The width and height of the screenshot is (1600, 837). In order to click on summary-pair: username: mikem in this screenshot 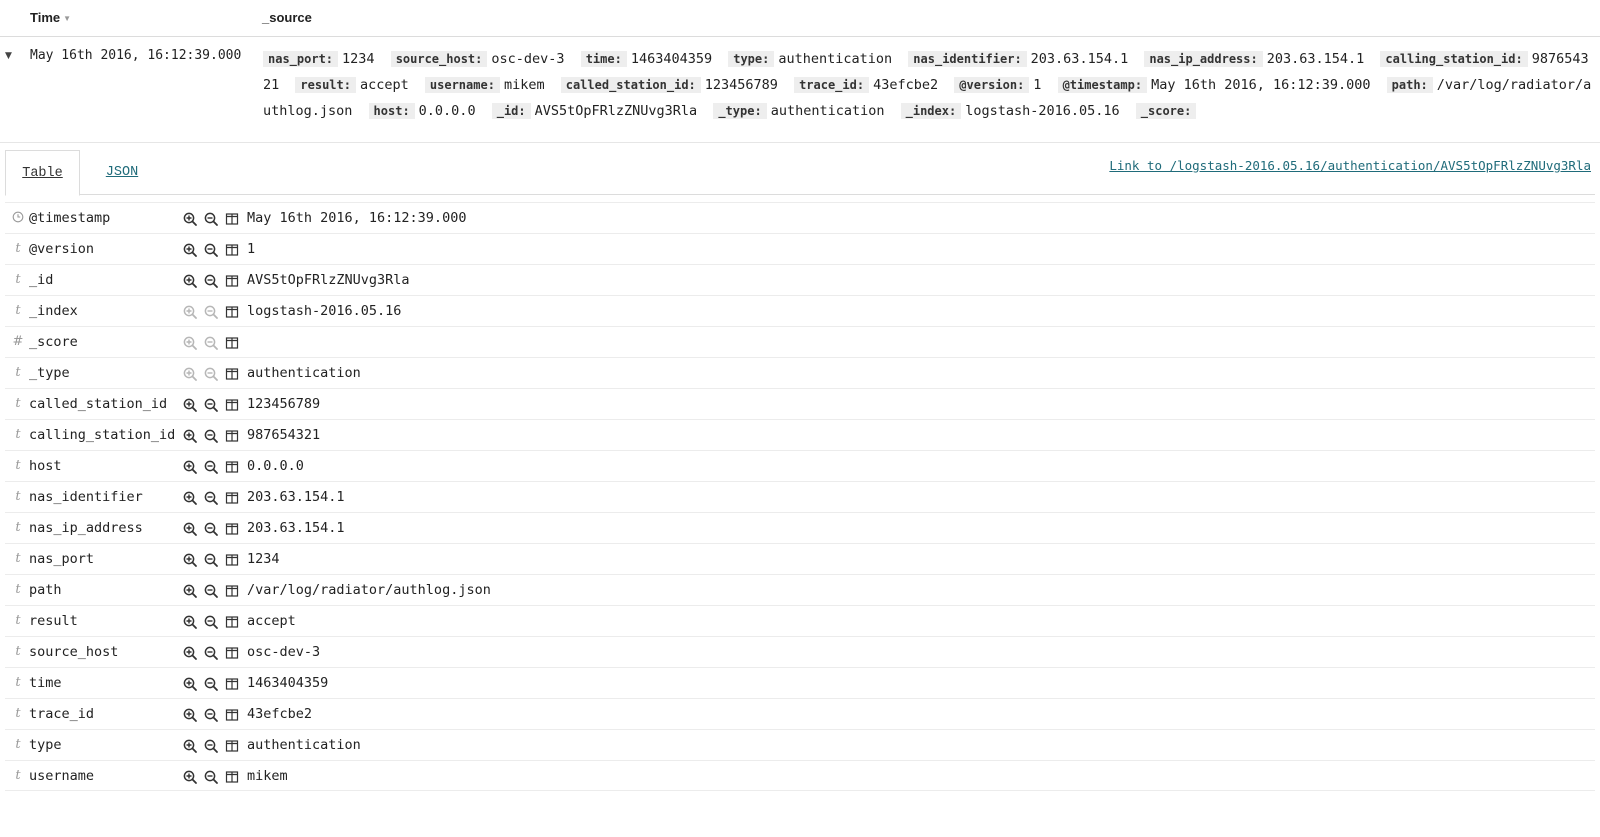, I will do `click(488, 85)`.